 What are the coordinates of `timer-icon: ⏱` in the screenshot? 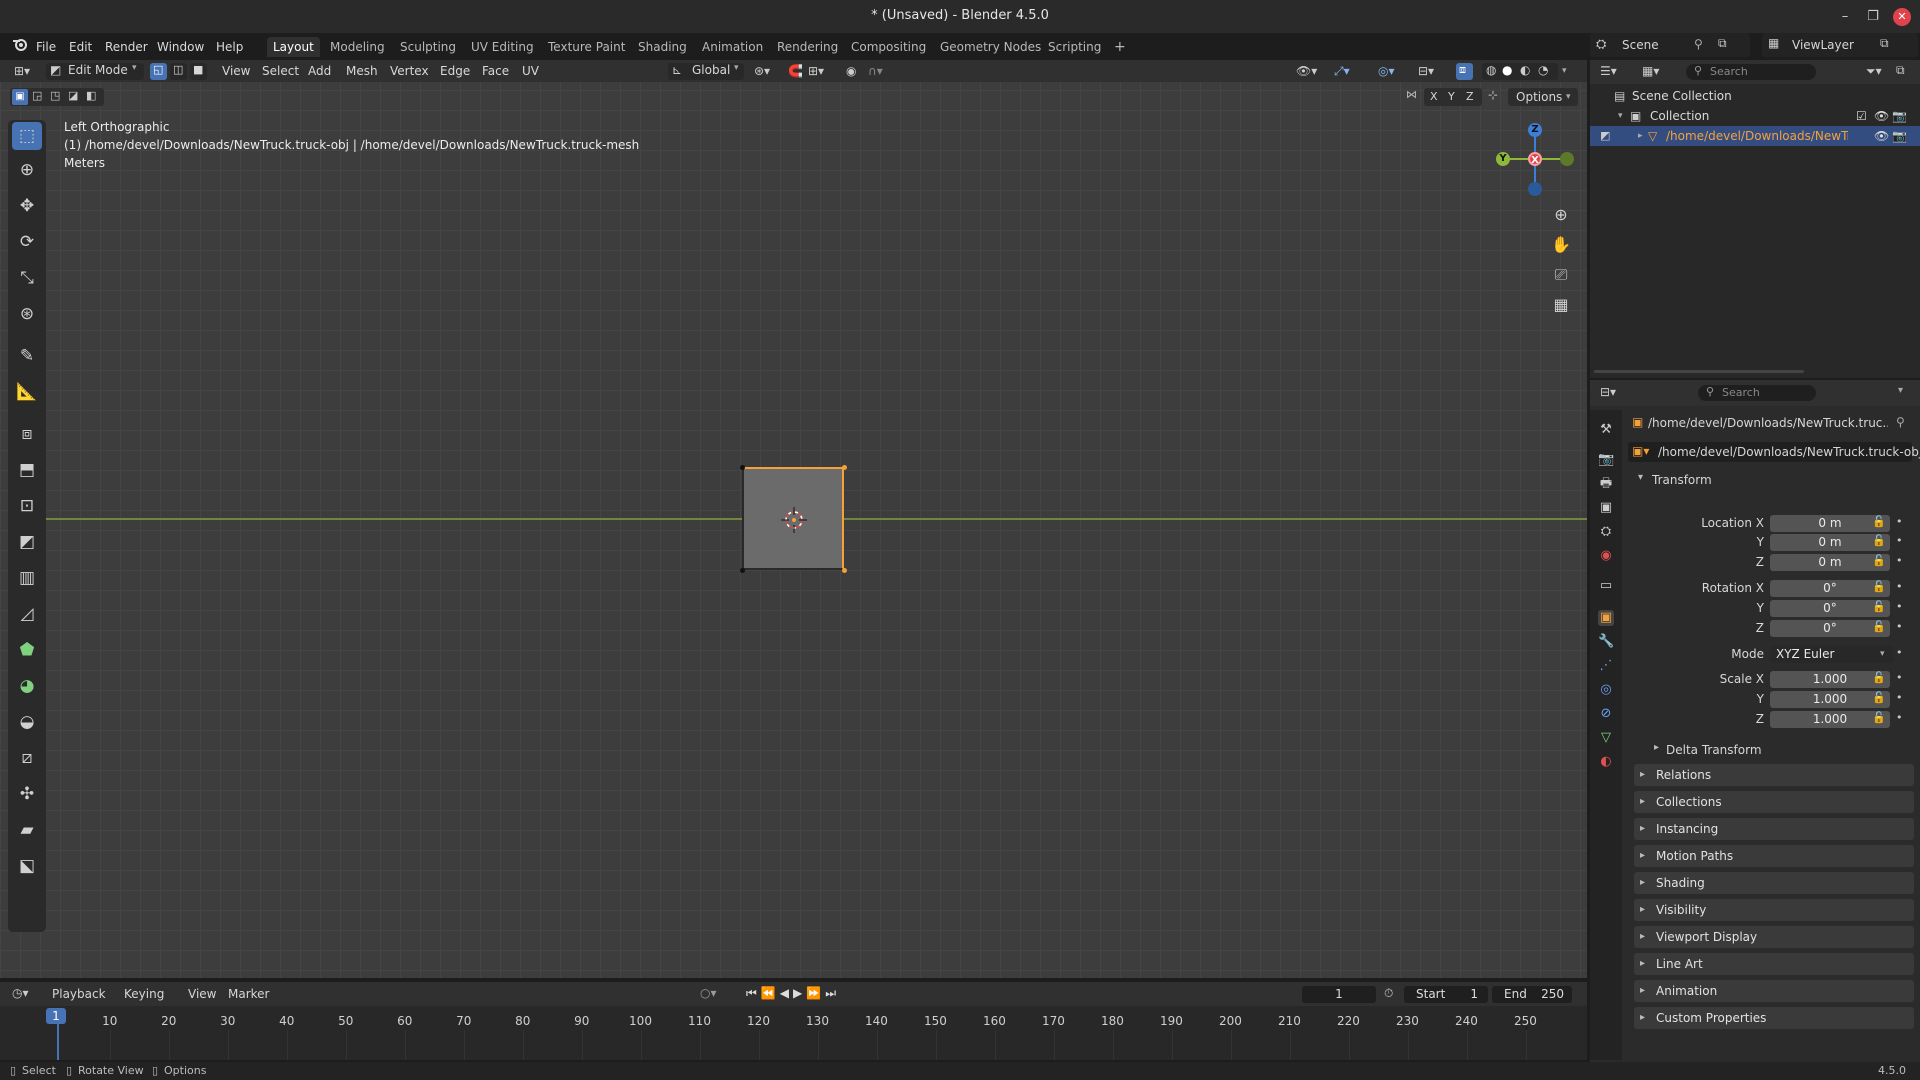 It's located at (1388, 993).